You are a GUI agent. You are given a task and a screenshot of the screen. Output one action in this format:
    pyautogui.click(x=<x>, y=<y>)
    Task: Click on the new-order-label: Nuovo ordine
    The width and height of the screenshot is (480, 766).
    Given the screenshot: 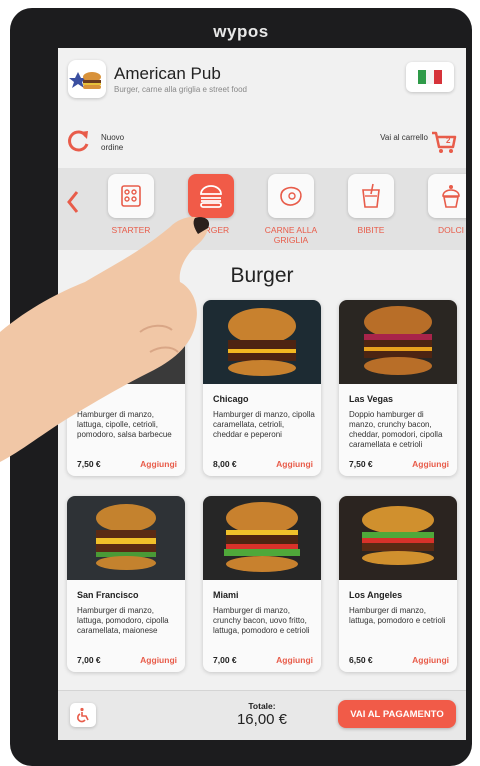 What is the action you would take?
    pyautogui.click(x=113, y=142)
    